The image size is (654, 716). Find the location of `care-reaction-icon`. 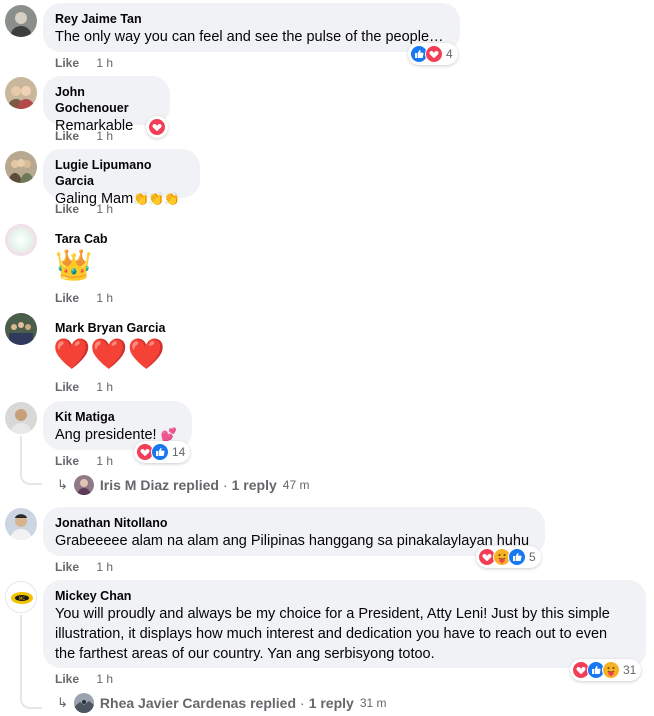

care-reaction-icon is located at coordinates (611, 670).